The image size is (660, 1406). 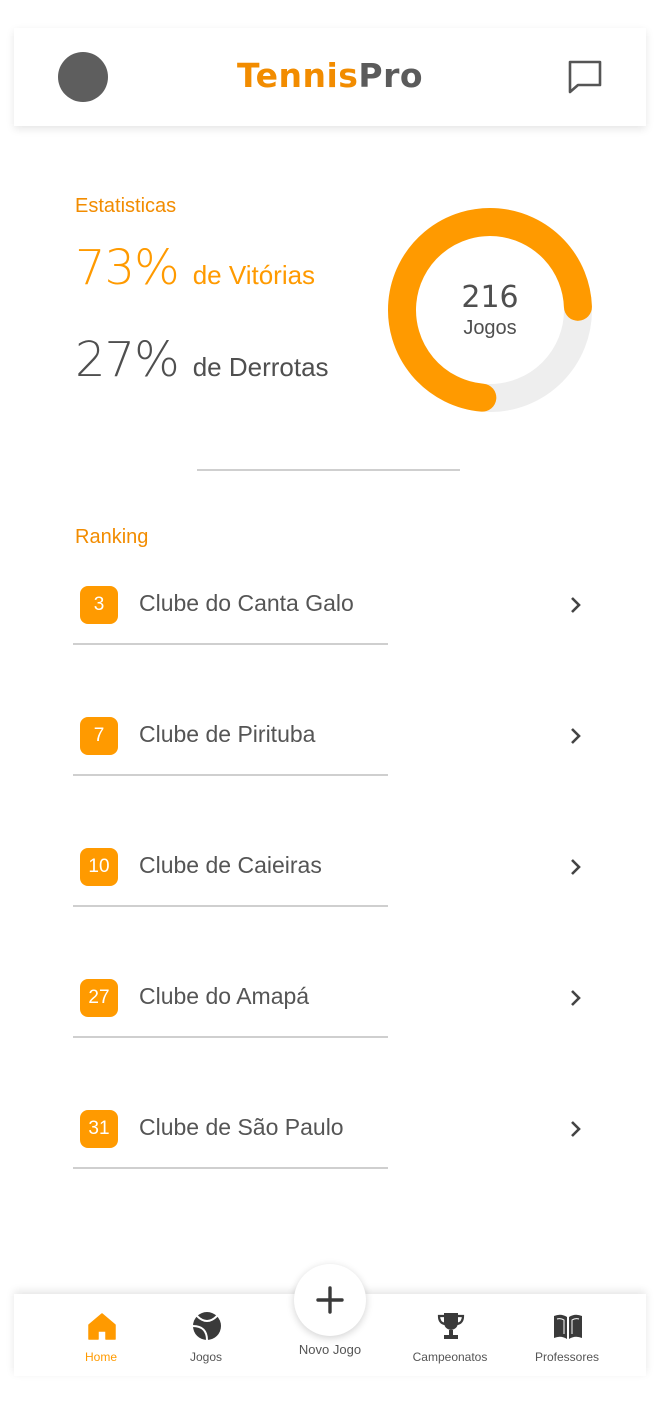 I want to click on nav-item-jogos: Jogos, so click(x=206, y=1335).